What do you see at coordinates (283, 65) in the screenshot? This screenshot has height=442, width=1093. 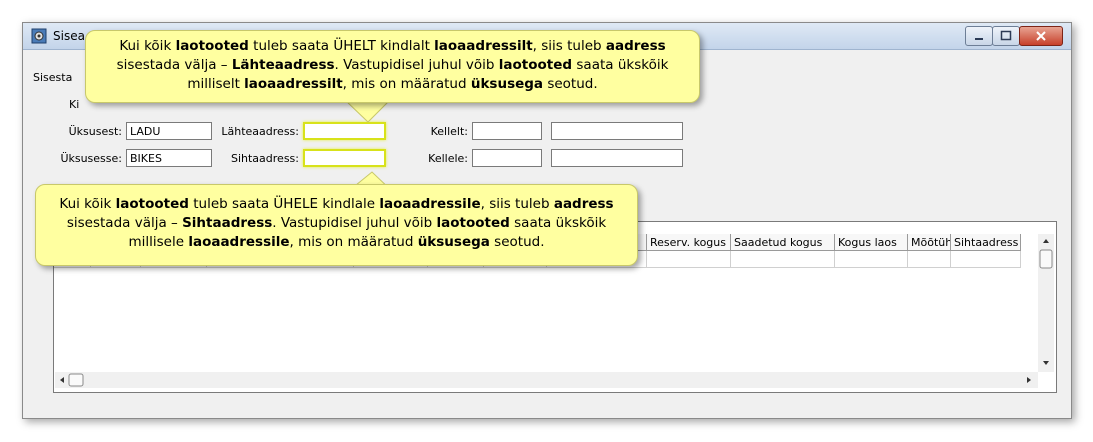 I see `callout-text: Lähteaadress` at bounding box center [283, 65].